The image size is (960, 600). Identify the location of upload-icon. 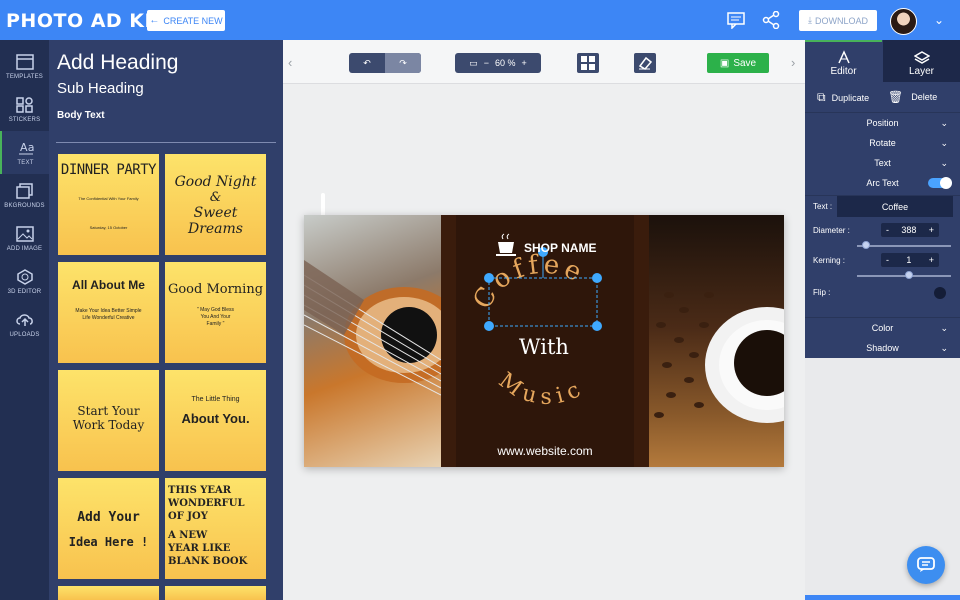
(24, 319).